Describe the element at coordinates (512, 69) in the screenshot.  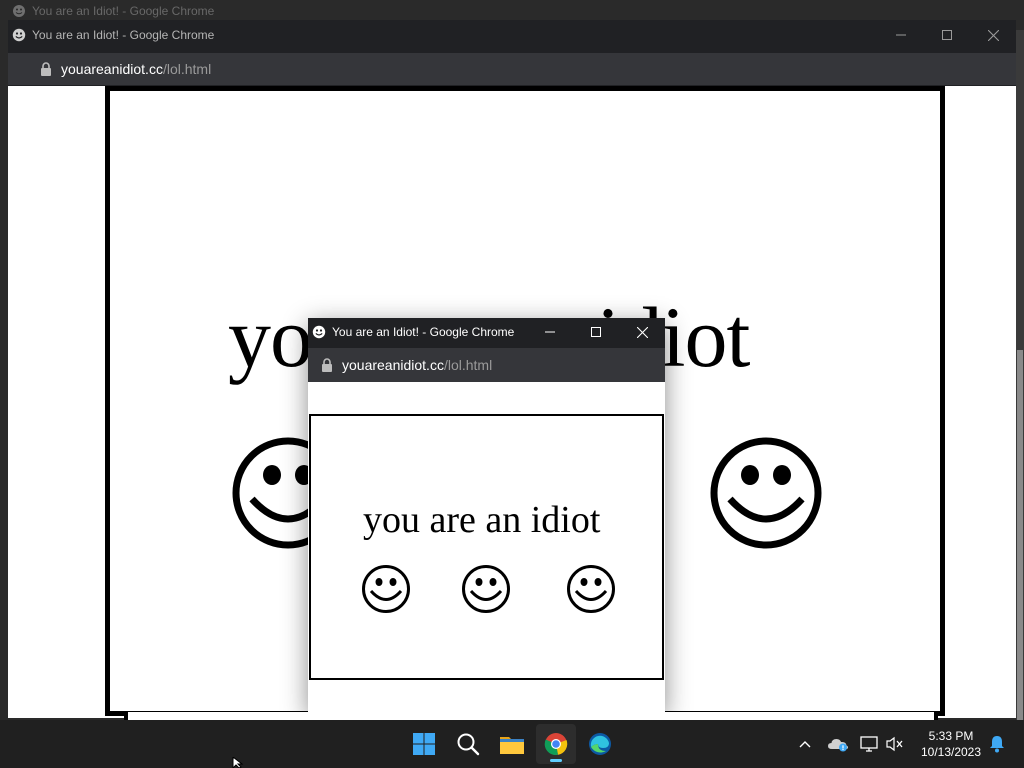
I see `address-bar: youareanidiot.cc/lol.html` at that location.